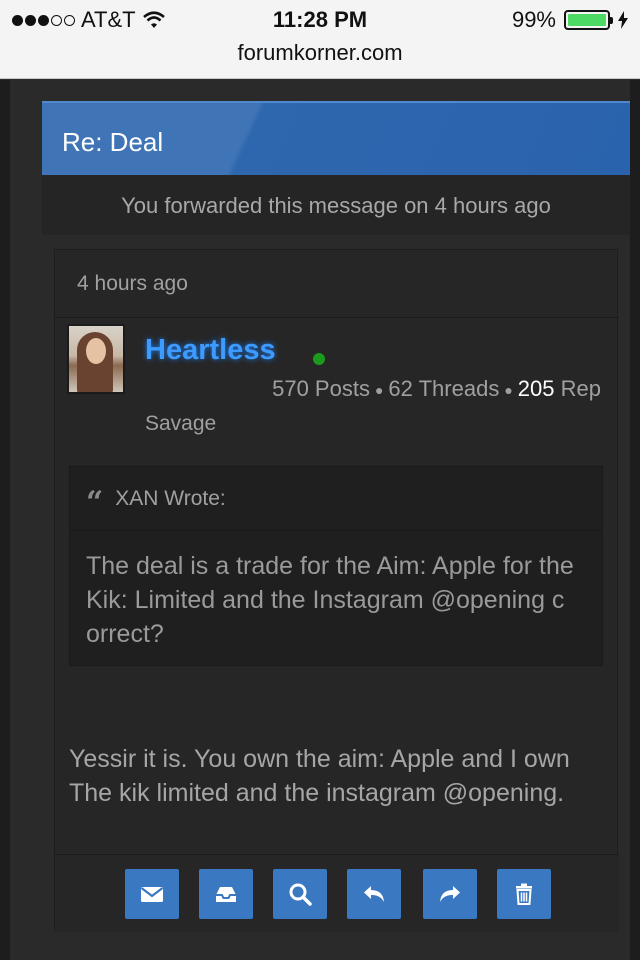 This screenshot has width=640, height=960. Describe the element at coordinates (337, 284) in the screenshot. I see `post-timestamp: 4 hours ago` at that location.